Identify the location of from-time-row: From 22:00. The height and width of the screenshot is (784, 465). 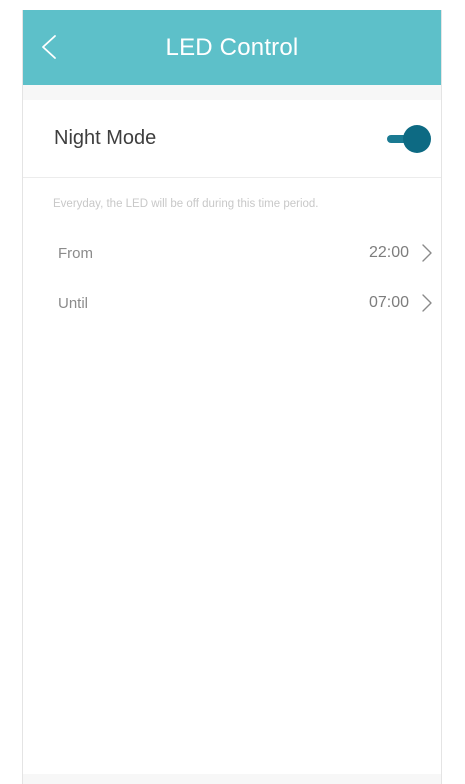
(232, 253).